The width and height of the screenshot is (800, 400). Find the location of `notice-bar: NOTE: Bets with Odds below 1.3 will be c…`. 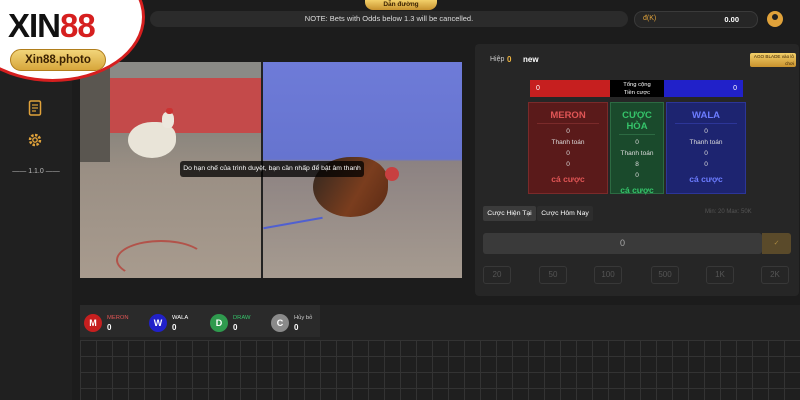

notice-bar: NOTE: Bets with Odds below 1.3 will be c… is located at coordinates (389, 19).